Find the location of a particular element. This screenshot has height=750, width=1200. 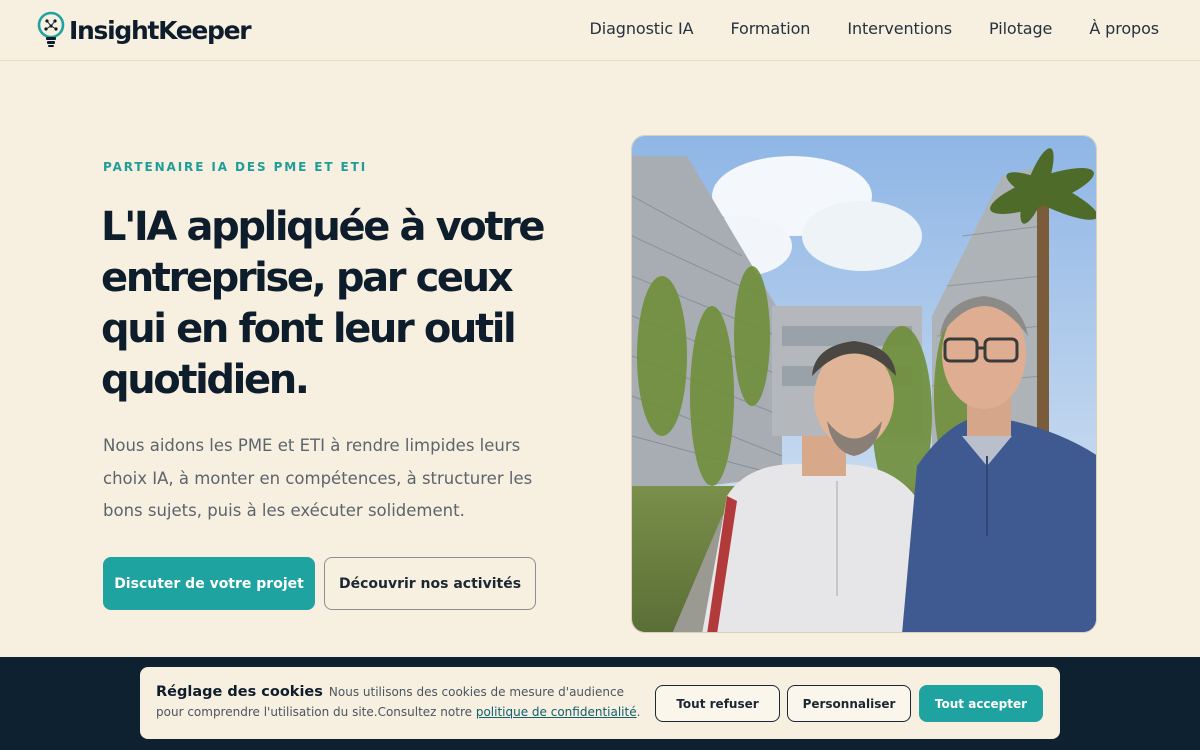

discuss-project-button: Discuter de votre projet is located at coordinates (209, 583).